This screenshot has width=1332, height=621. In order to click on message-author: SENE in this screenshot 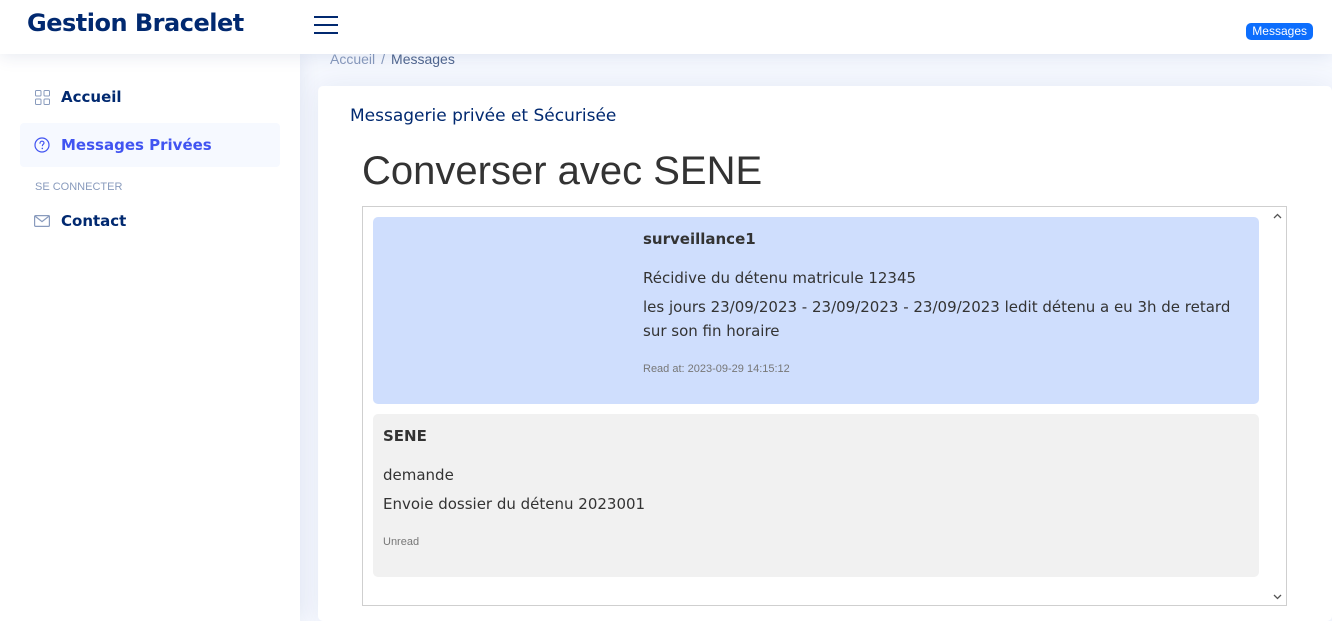, I will do `click(405, 436)`.